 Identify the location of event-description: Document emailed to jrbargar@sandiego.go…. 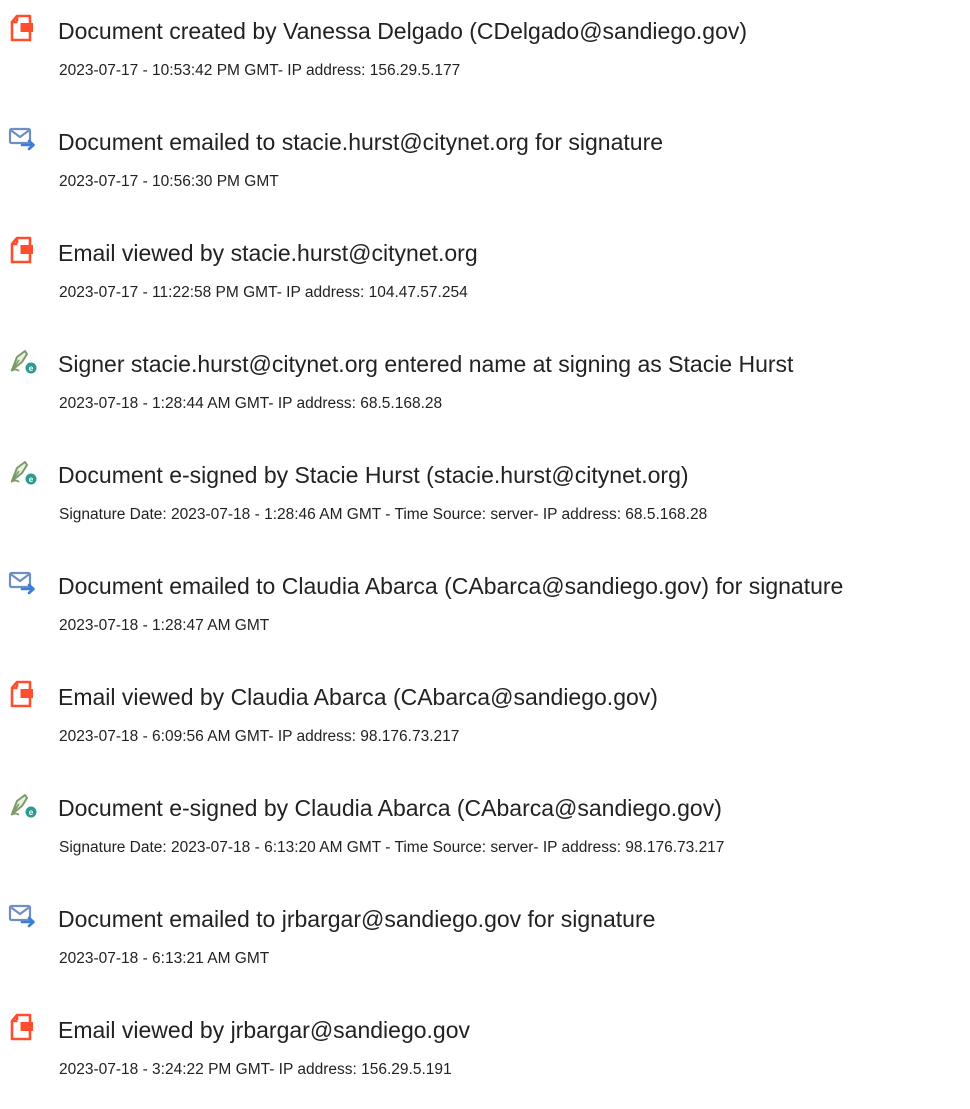
(357, 919).